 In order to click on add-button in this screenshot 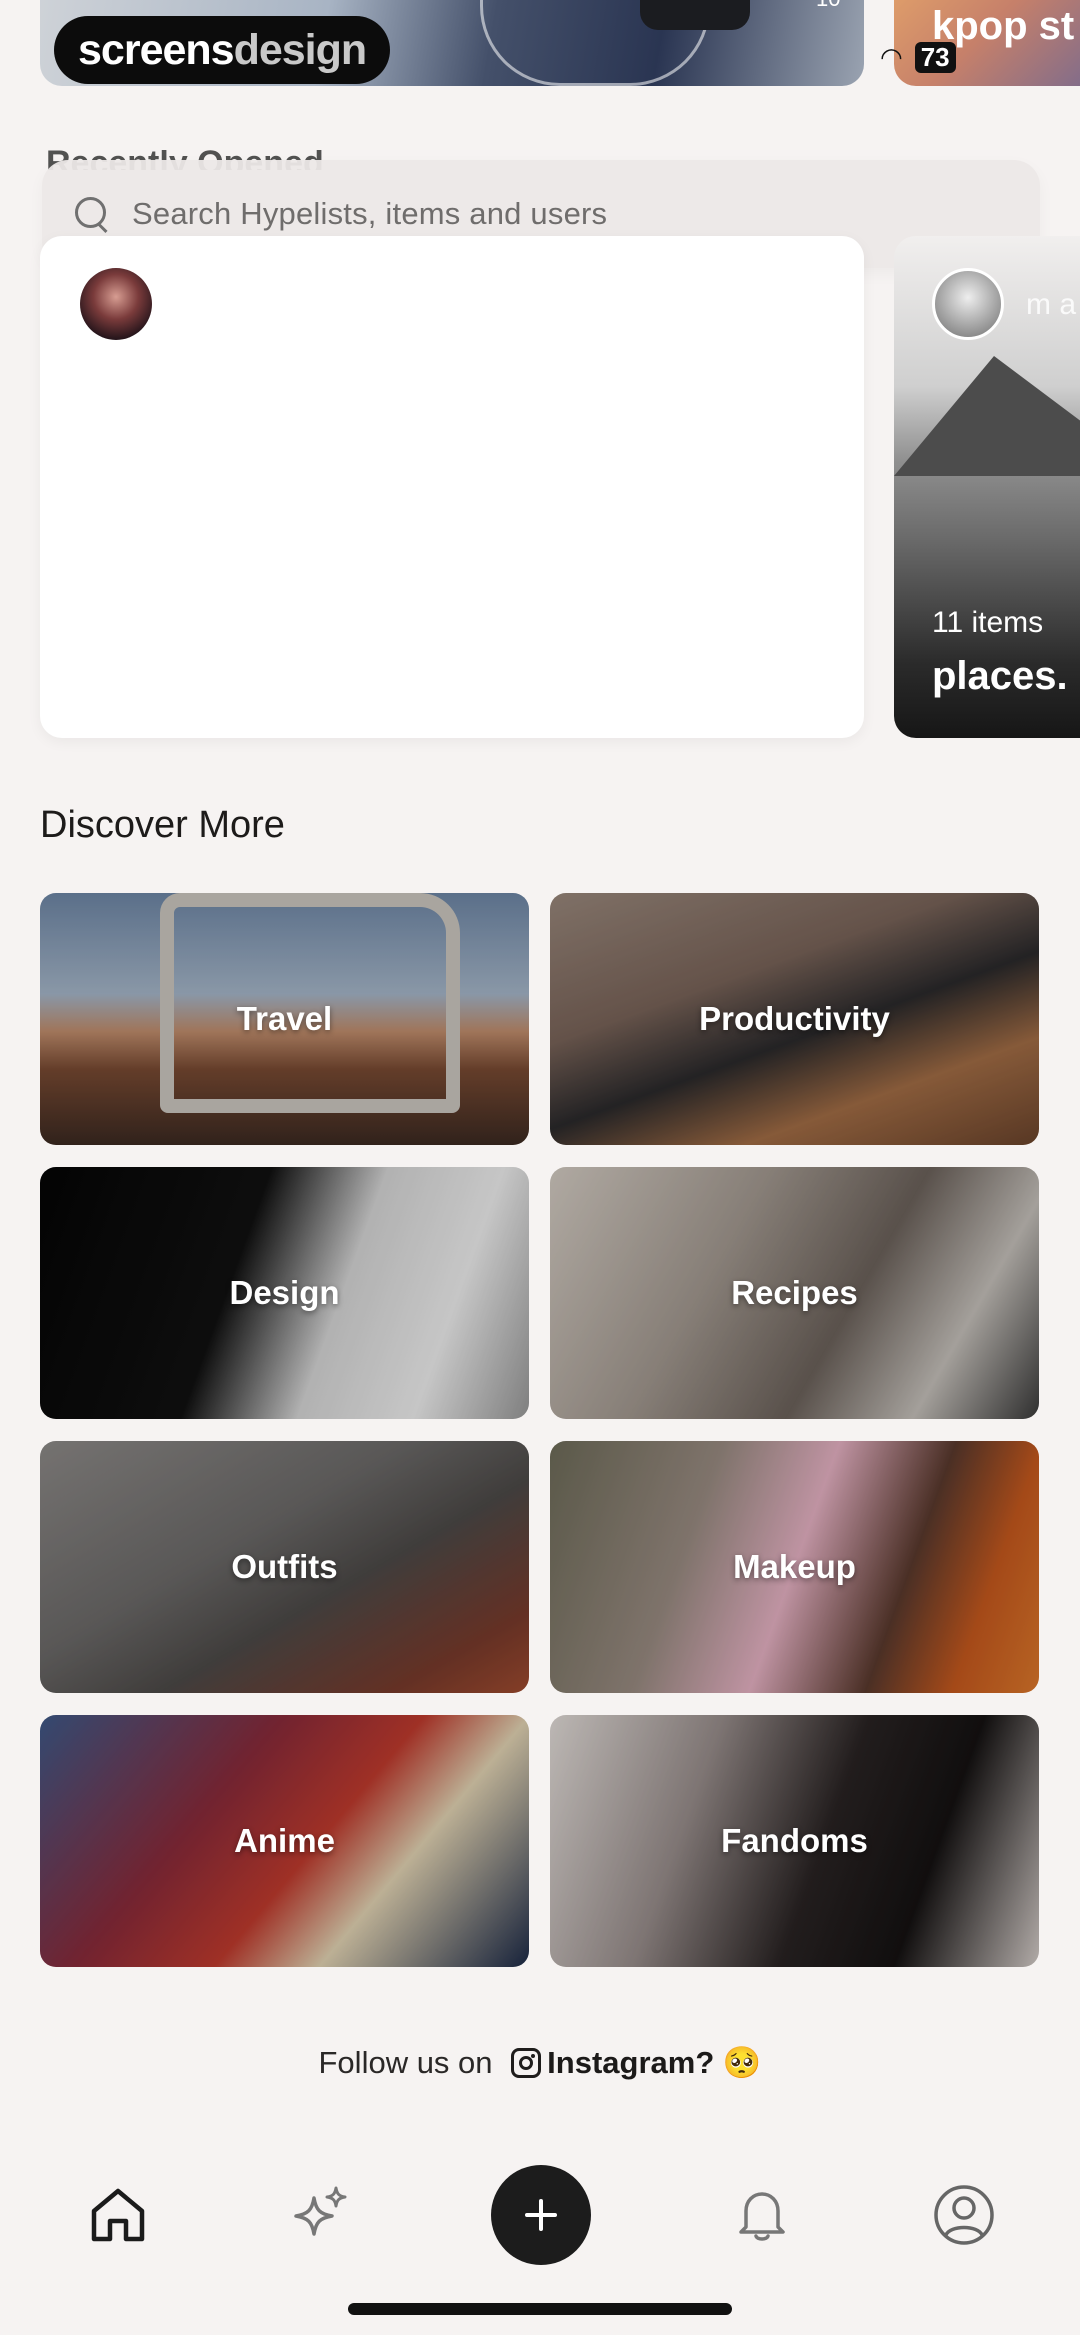, I will do `click(541, 2215)`.